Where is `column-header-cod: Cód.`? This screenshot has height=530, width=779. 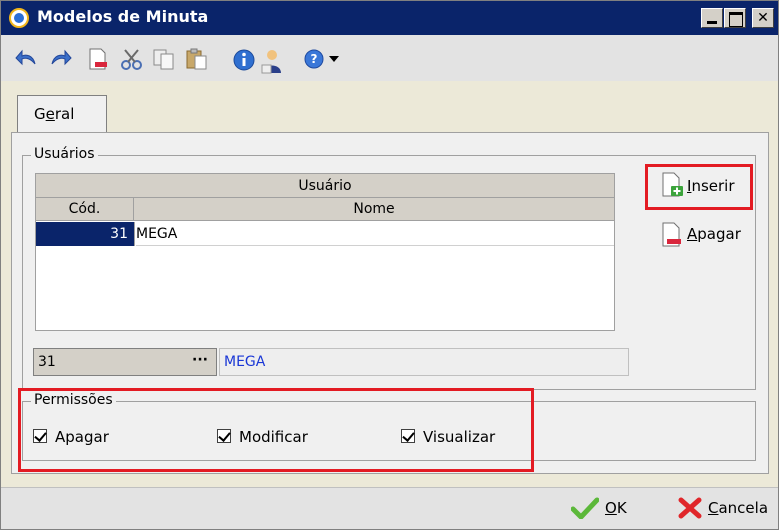
column-header-cod: Cód. is located at coordinates (85, 209).